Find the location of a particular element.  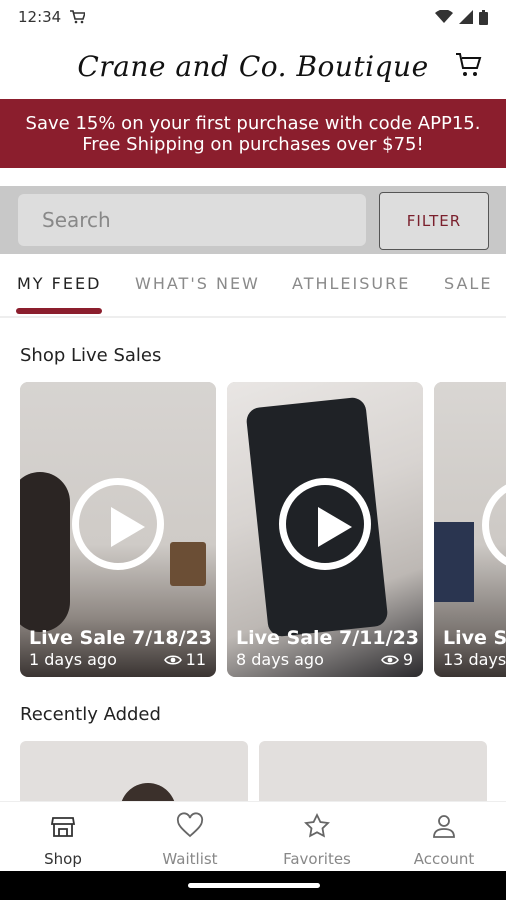

nav-account: Account is located at coordinates (444, 840).